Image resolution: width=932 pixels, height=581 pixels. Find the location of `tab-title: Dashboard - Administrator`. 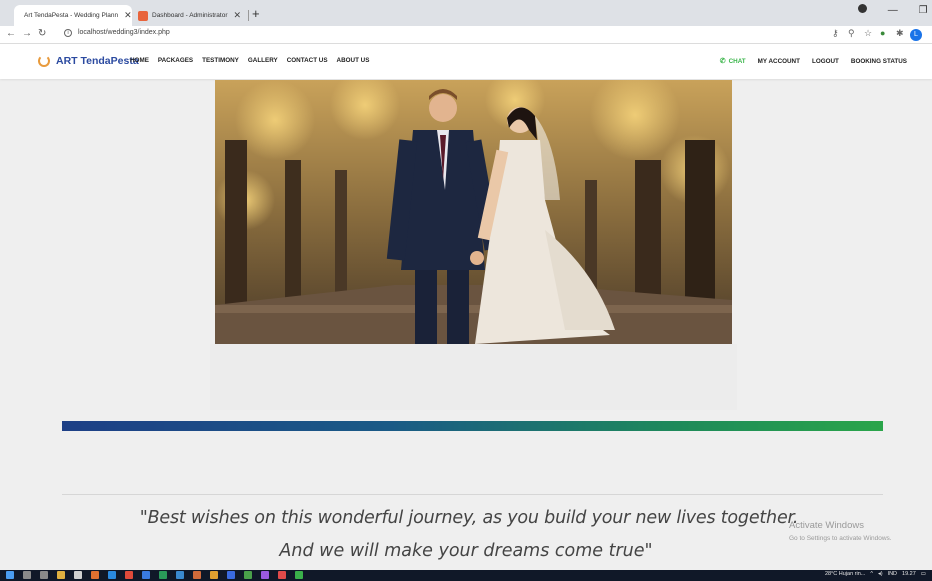

tab-title: Dashboard - Administrator is located at coordinates (190, 15).